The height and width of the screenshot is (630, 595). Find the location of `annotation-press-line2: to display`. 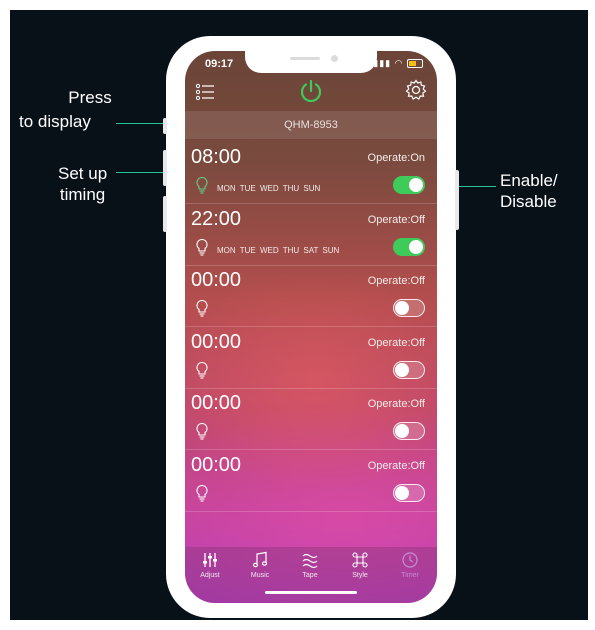

annotation-press-line2: to display is located at coordinates (55, 121).